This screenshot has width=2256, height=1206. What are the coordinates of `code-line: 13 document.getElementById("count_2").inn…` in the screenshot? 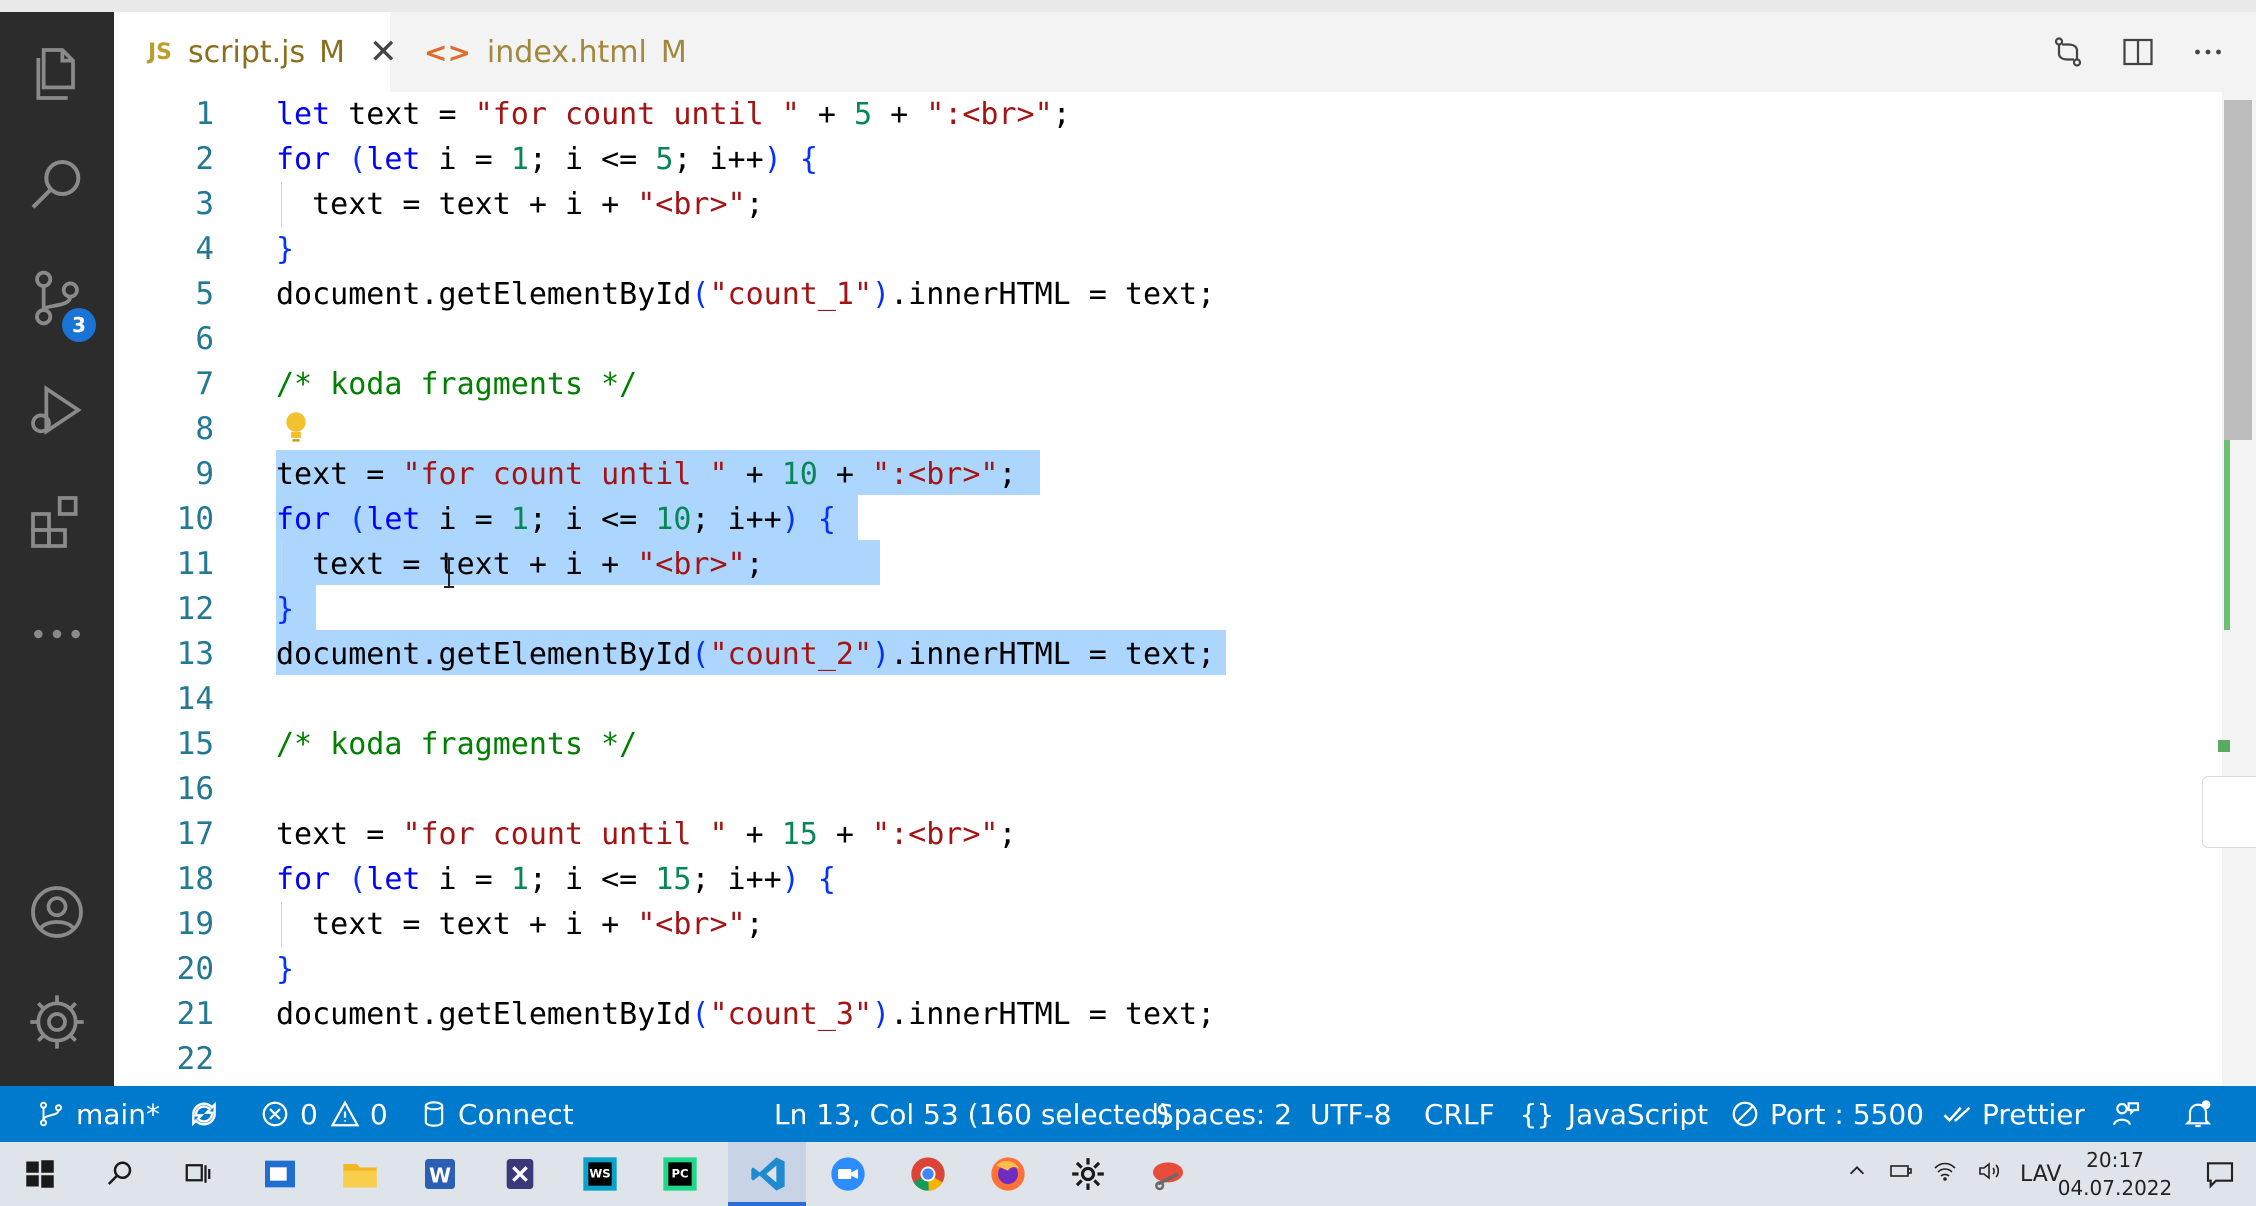 It's located at (1168, 654).